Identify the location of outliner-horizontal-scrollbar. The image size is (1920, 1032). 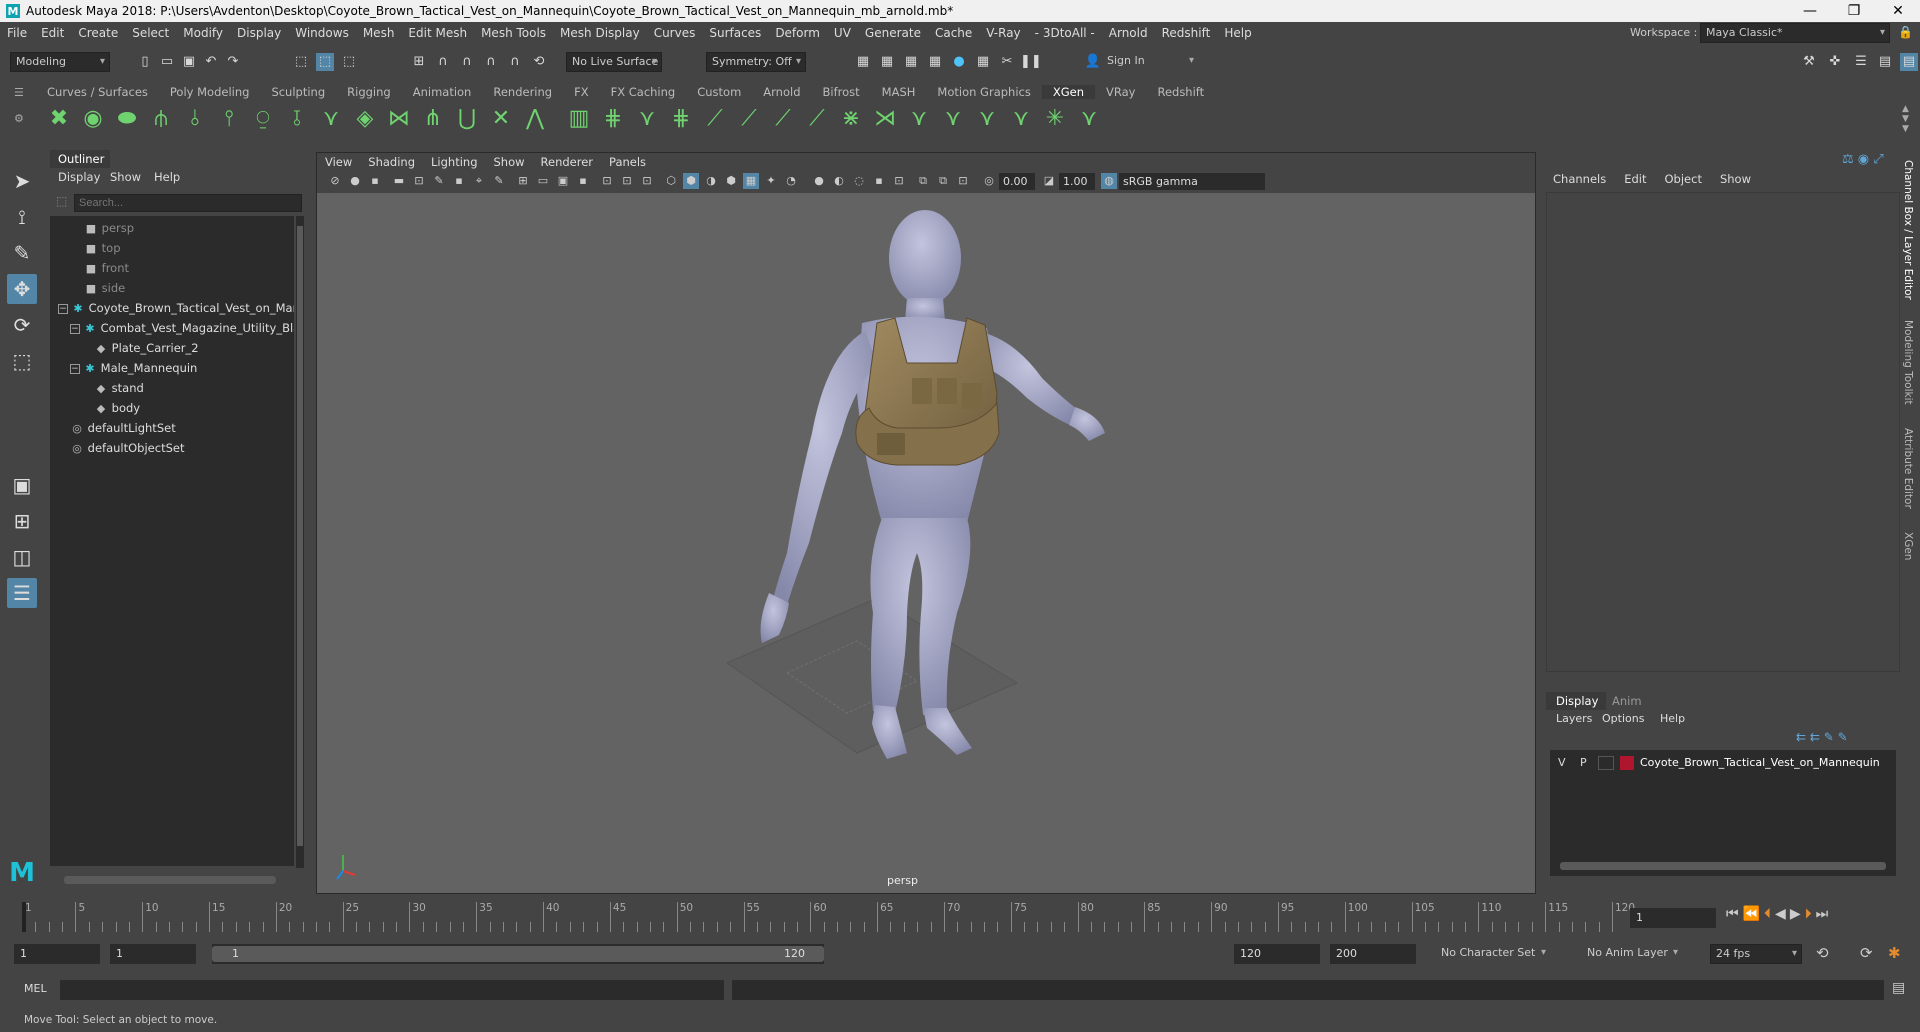
(170, 880).